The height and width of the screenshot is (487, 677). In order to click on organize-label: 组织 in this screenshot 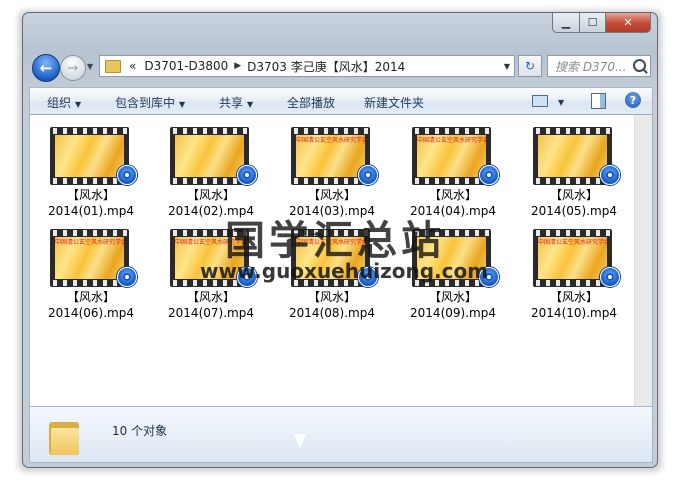, I will do `click(59, 103)`.